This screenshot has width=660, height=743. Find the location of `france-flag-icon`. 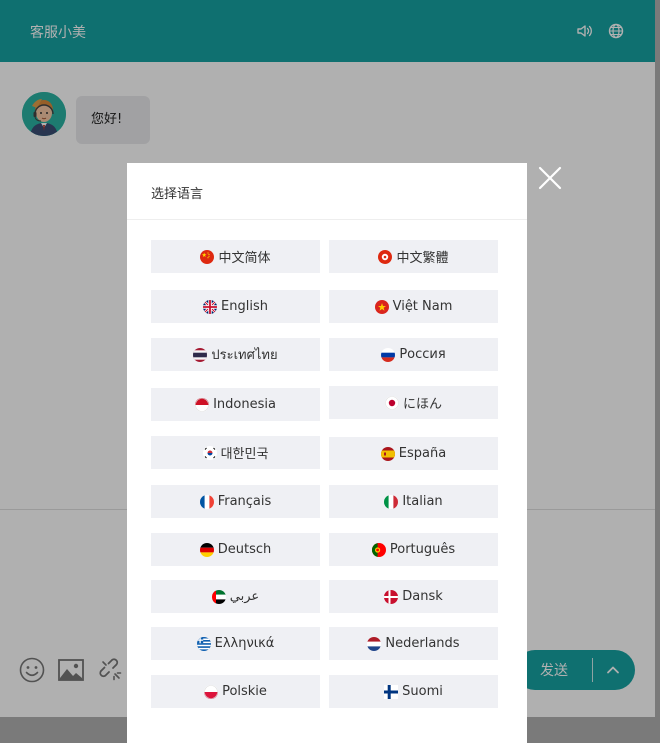

france-flag-icon is located at coordinates (206, 501).